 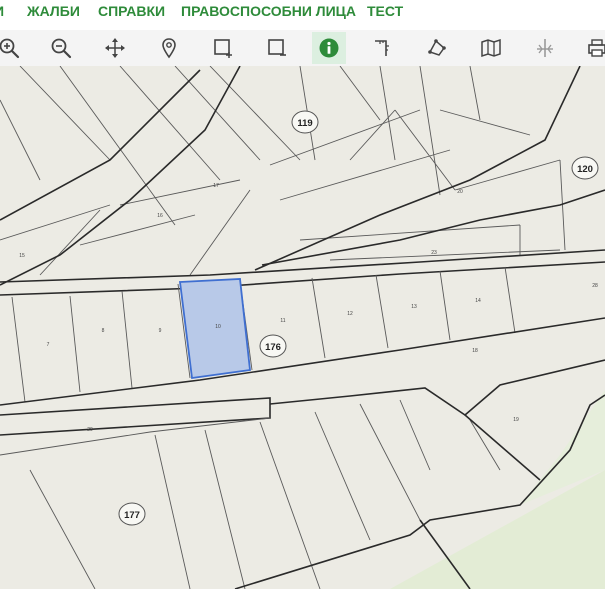 I want to click on measure-distance-icon, so click(x=382, y=48).